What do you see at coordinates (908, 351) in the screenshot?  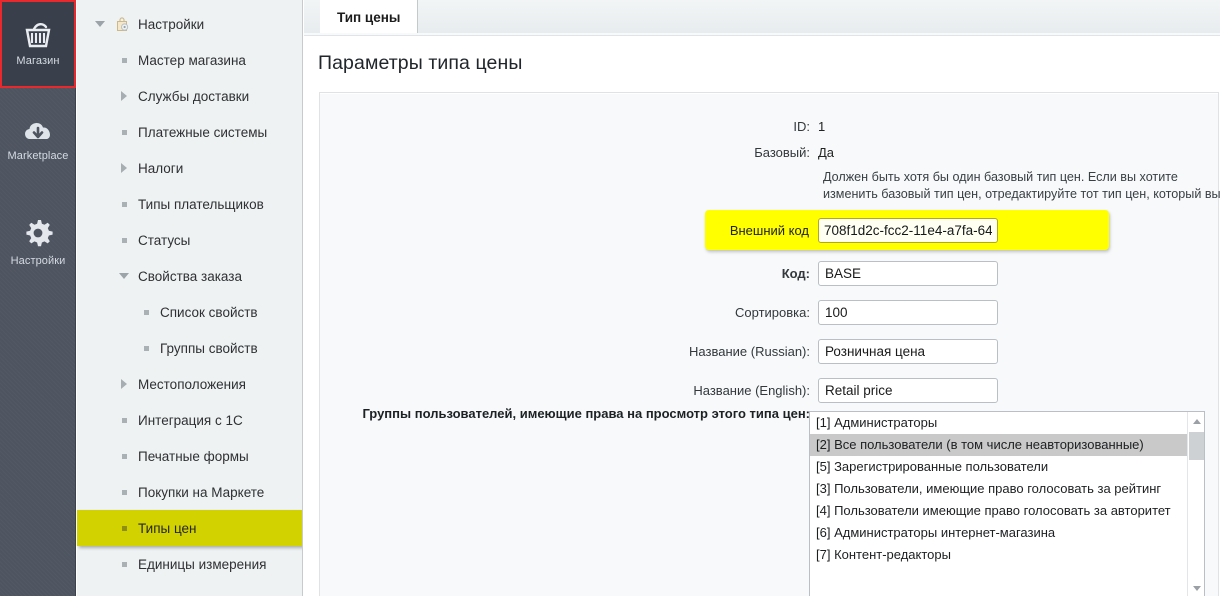 I see `name-ru-input` at bounding box center [908, 351].